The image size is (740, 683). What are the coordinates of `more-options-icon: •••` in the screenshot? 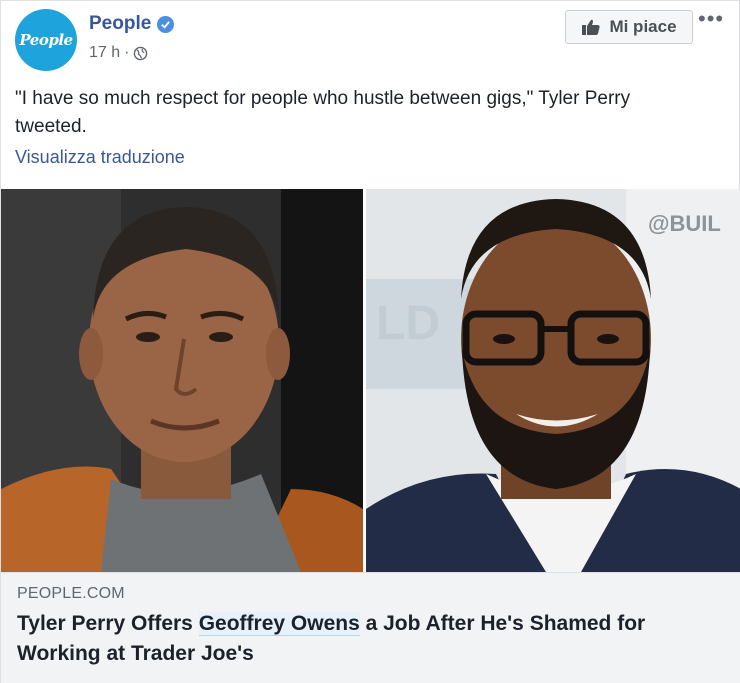 It's located at (711, 19).